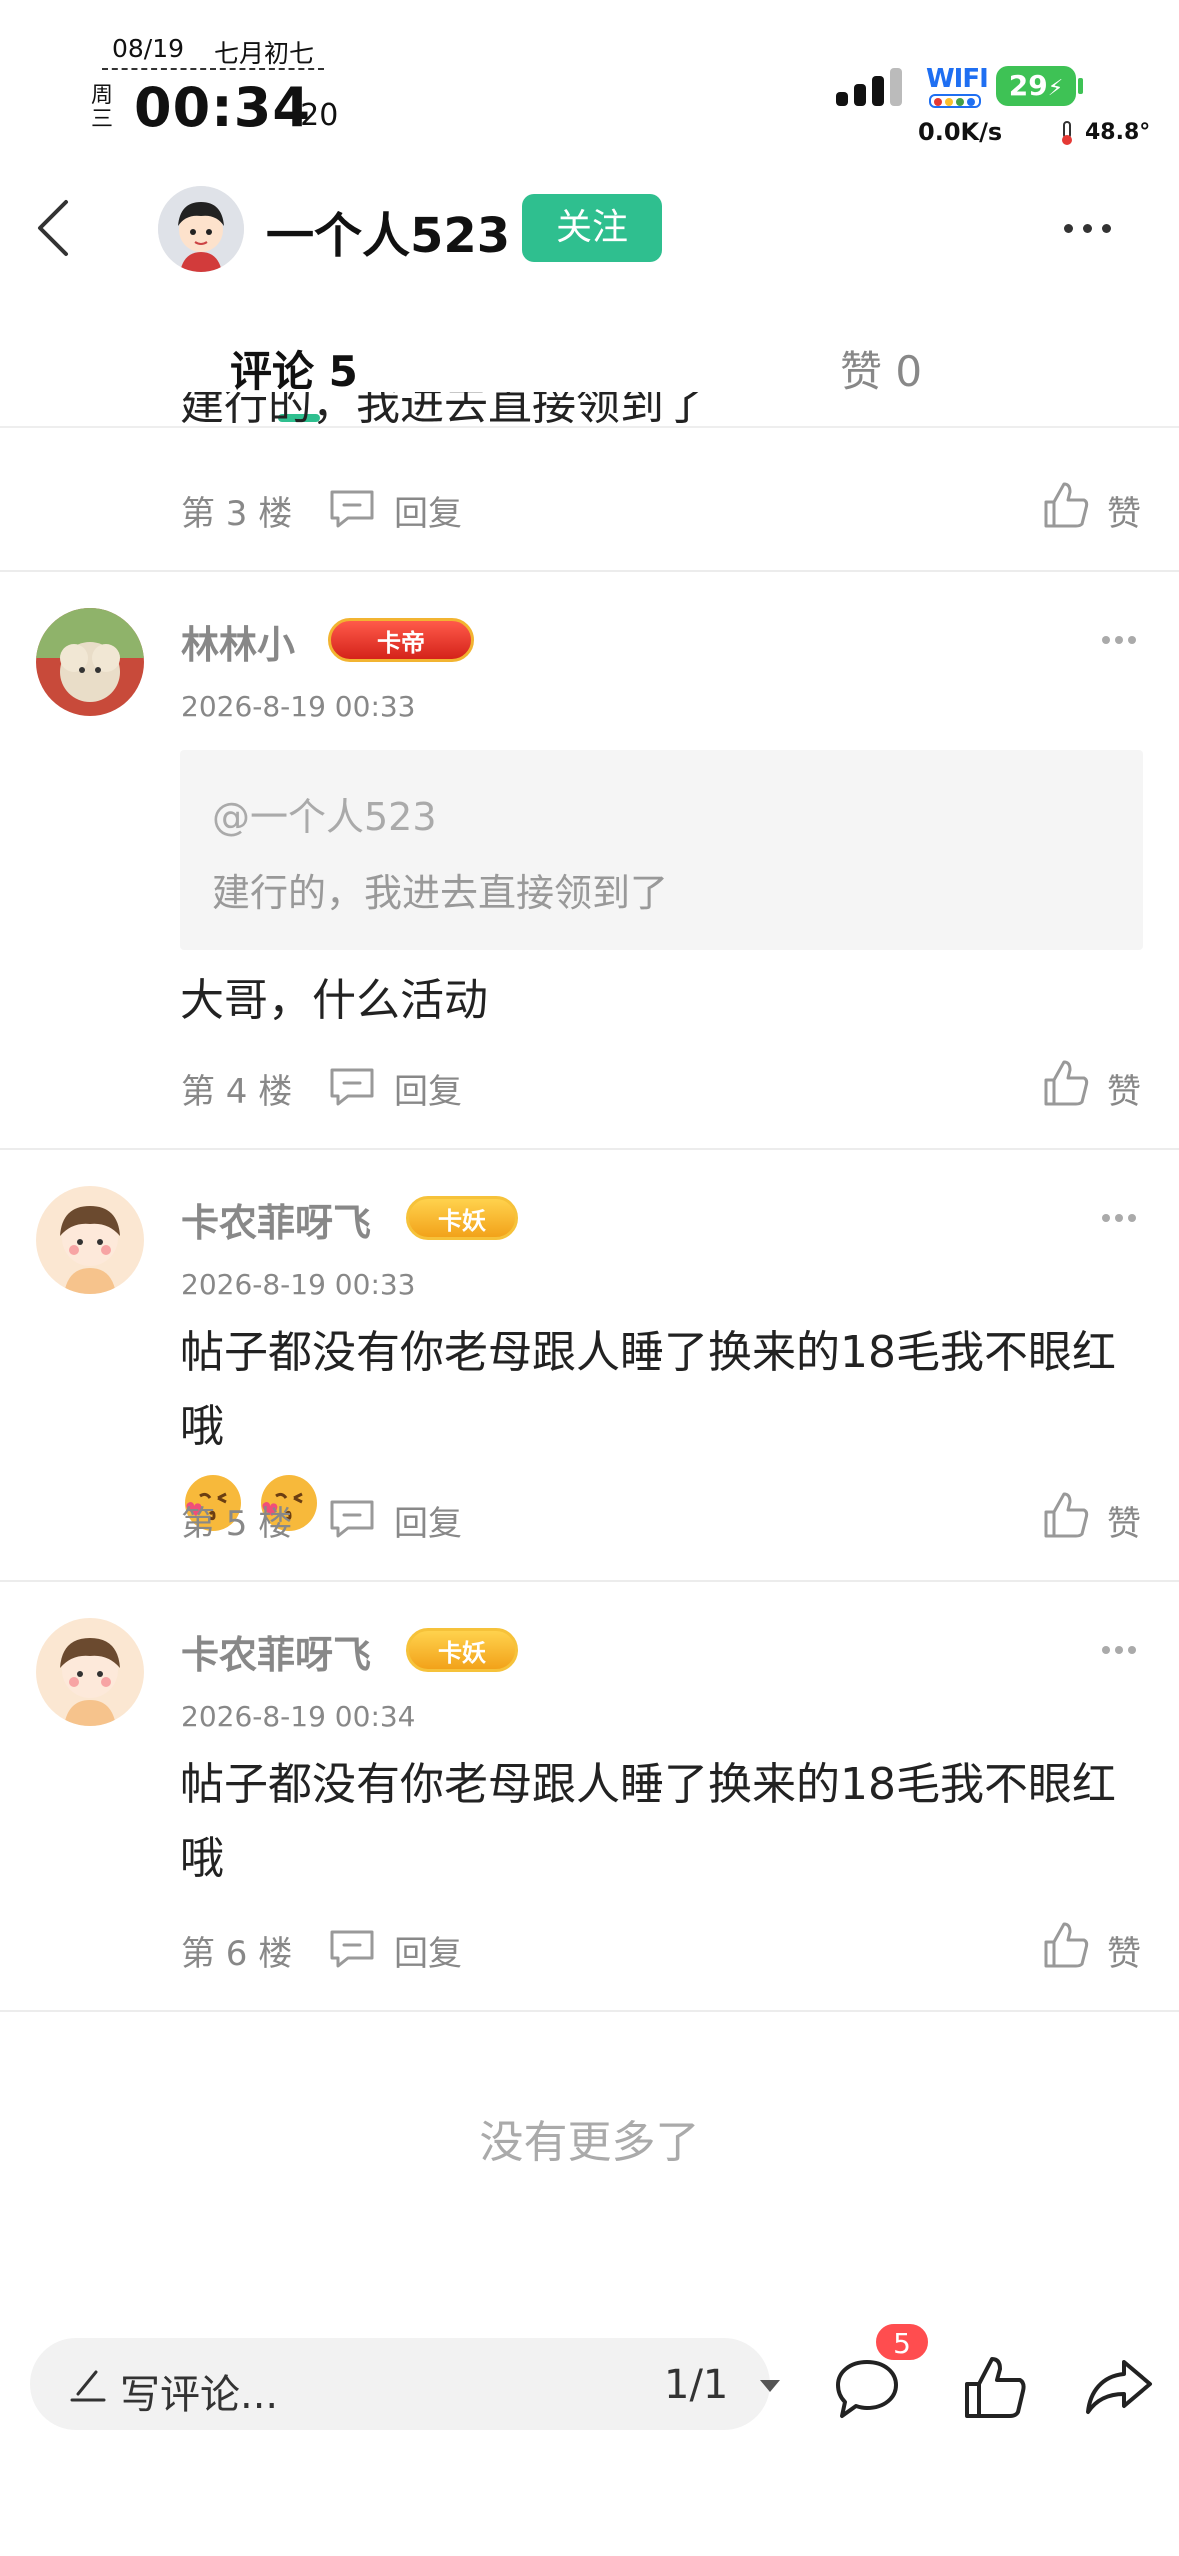  What do you see at coordinates (298, 1716) in the screenshot?
I see `comment-time: 2026-8-19 00:34` at bounding box center [298, 1716].